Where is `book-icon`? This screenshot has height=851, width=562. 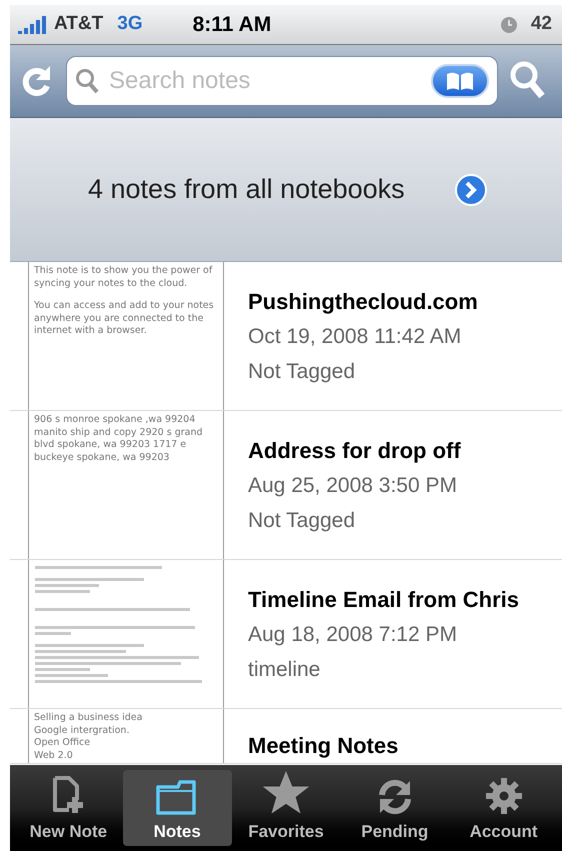
book-icon is located at coordinates (460, 81).